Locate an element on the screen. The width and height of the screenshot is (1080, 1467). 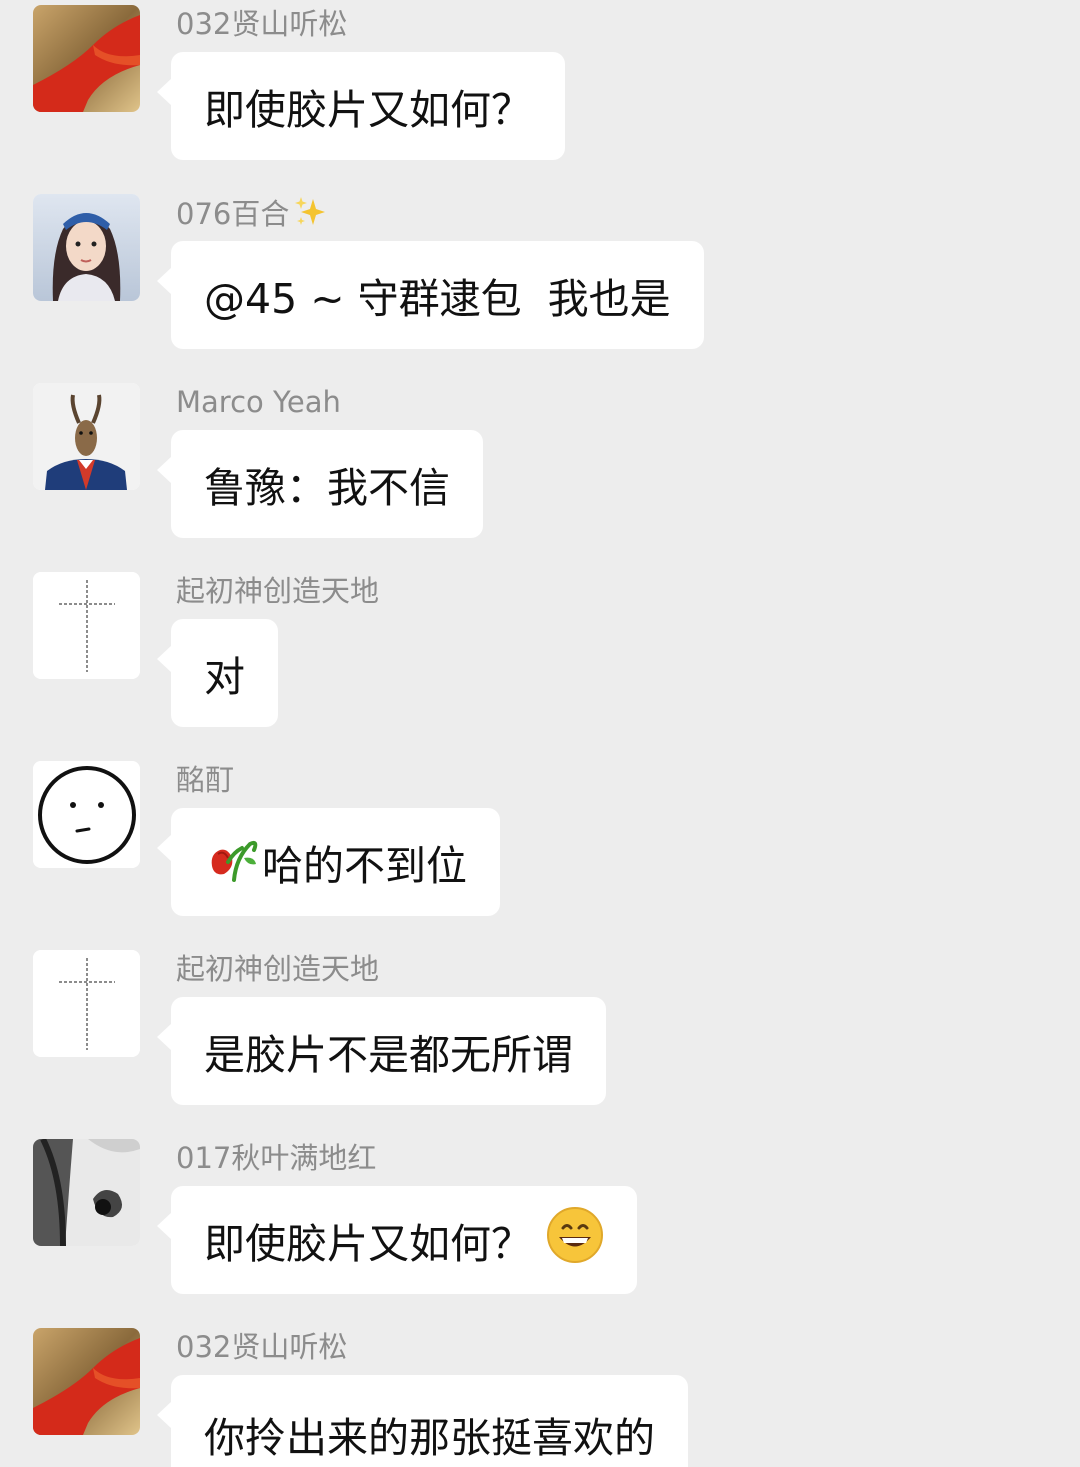
message-text: 你拎出来的那张挺喜欢的 is located at coordinates (429, 1438).